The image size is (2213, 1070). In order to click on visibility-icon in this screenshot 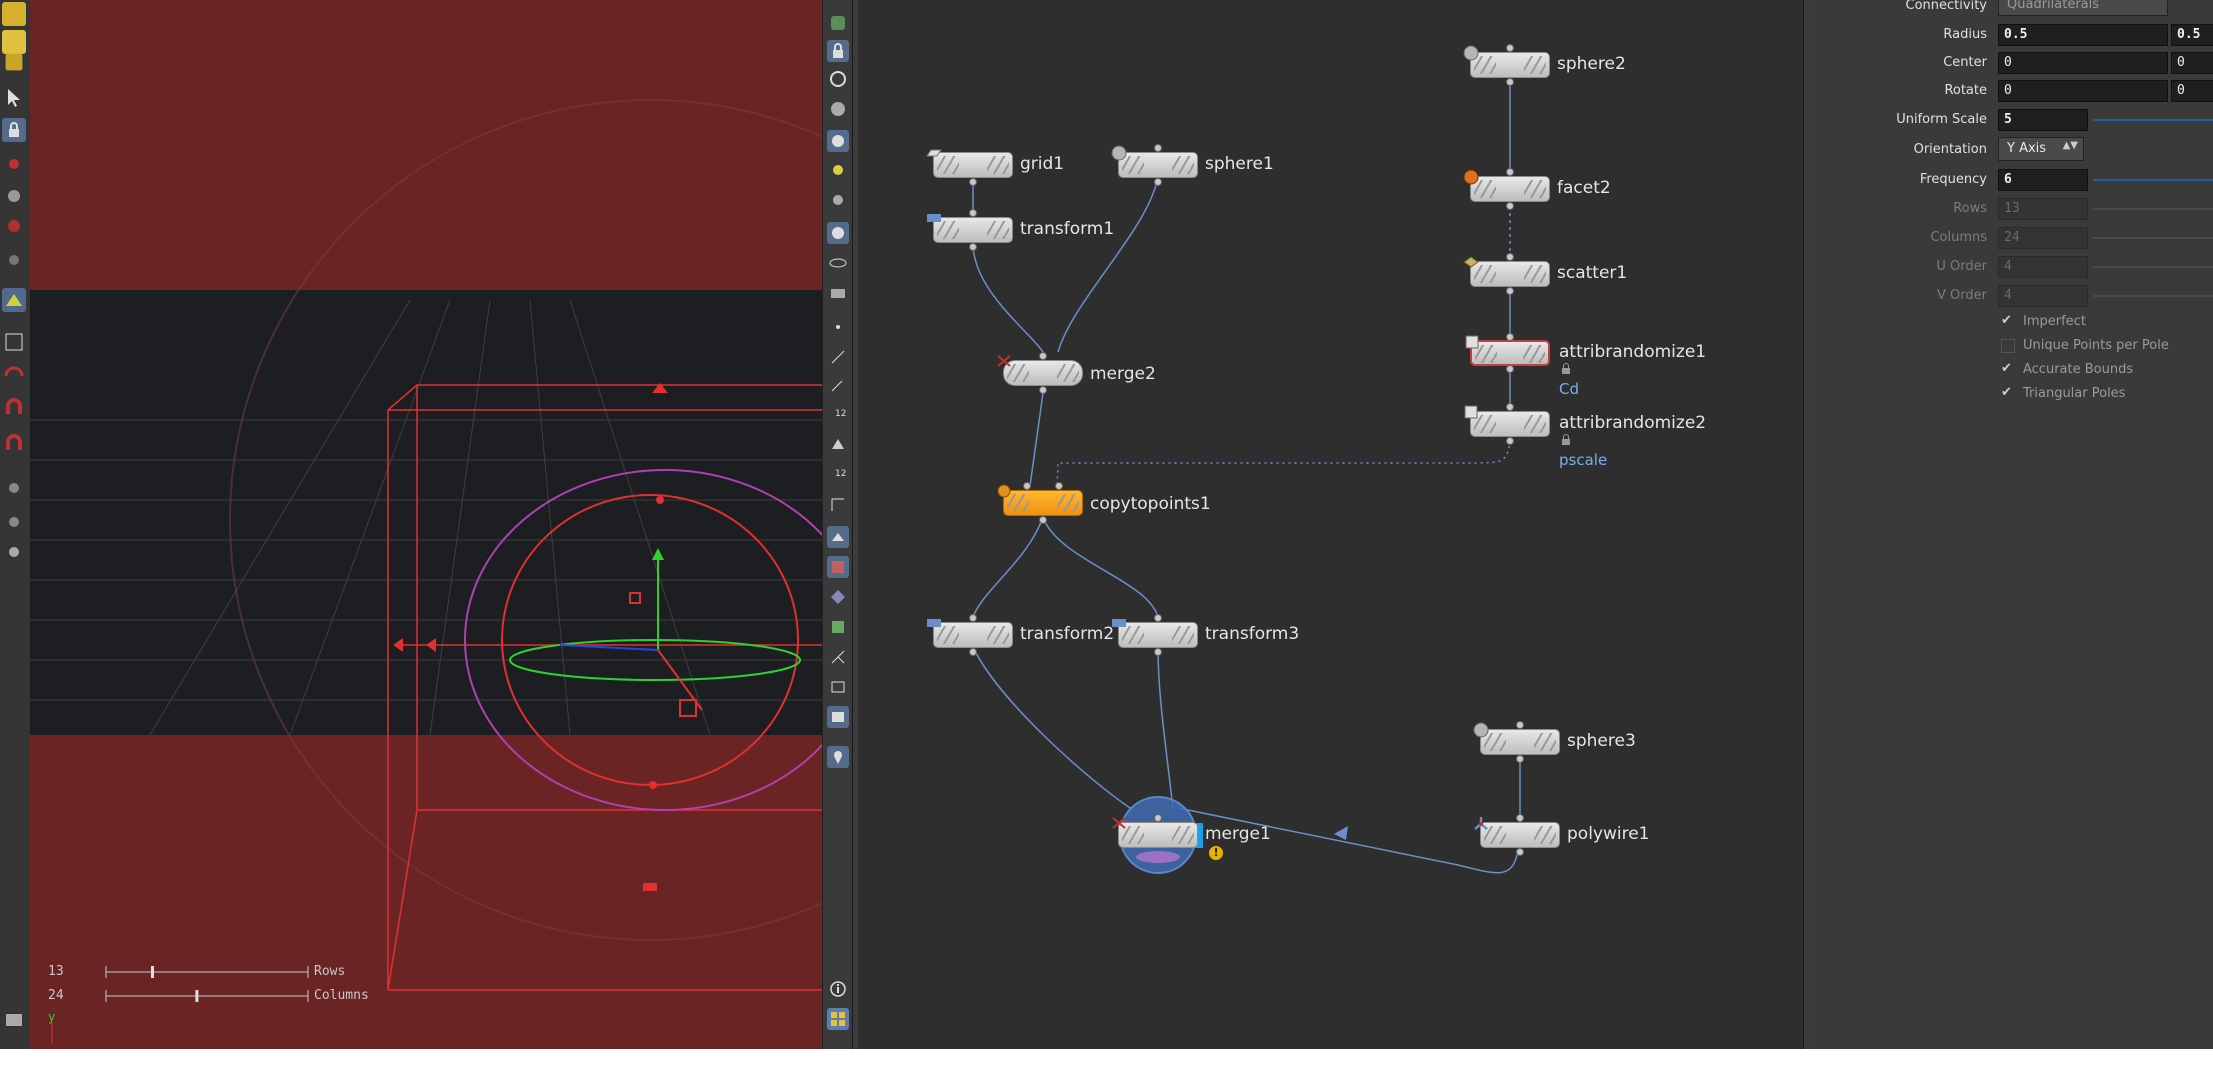, I will do `click(838, 263)`.